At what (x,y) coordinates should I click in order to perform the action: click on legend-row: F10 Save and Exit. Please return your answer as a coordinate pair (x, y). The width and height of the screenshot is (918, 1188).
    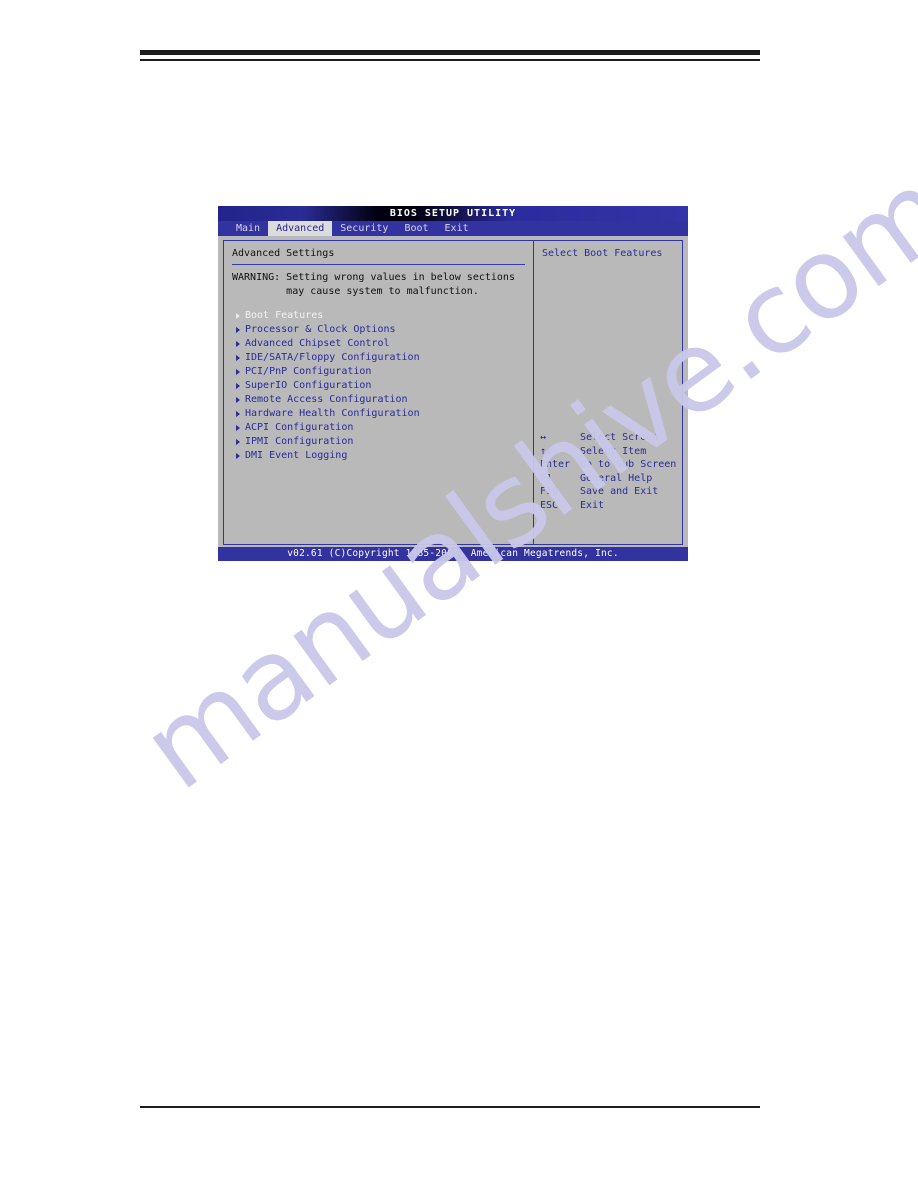
    Looking at the image, I should click on (614, 492).